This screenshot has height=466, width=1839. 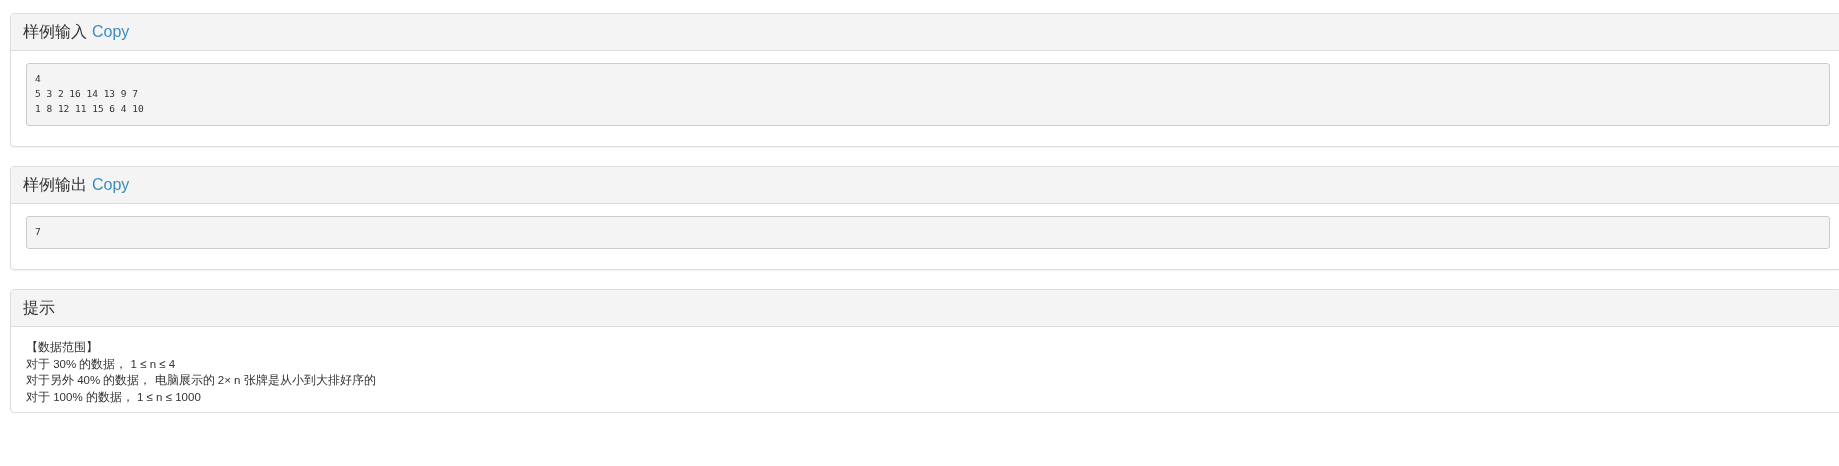 What do you see at coordinates (87, 94) in the screenshot?
I see `code-line: 5 3 2 16 14 13 9 7` at bounding box center [87, 94].